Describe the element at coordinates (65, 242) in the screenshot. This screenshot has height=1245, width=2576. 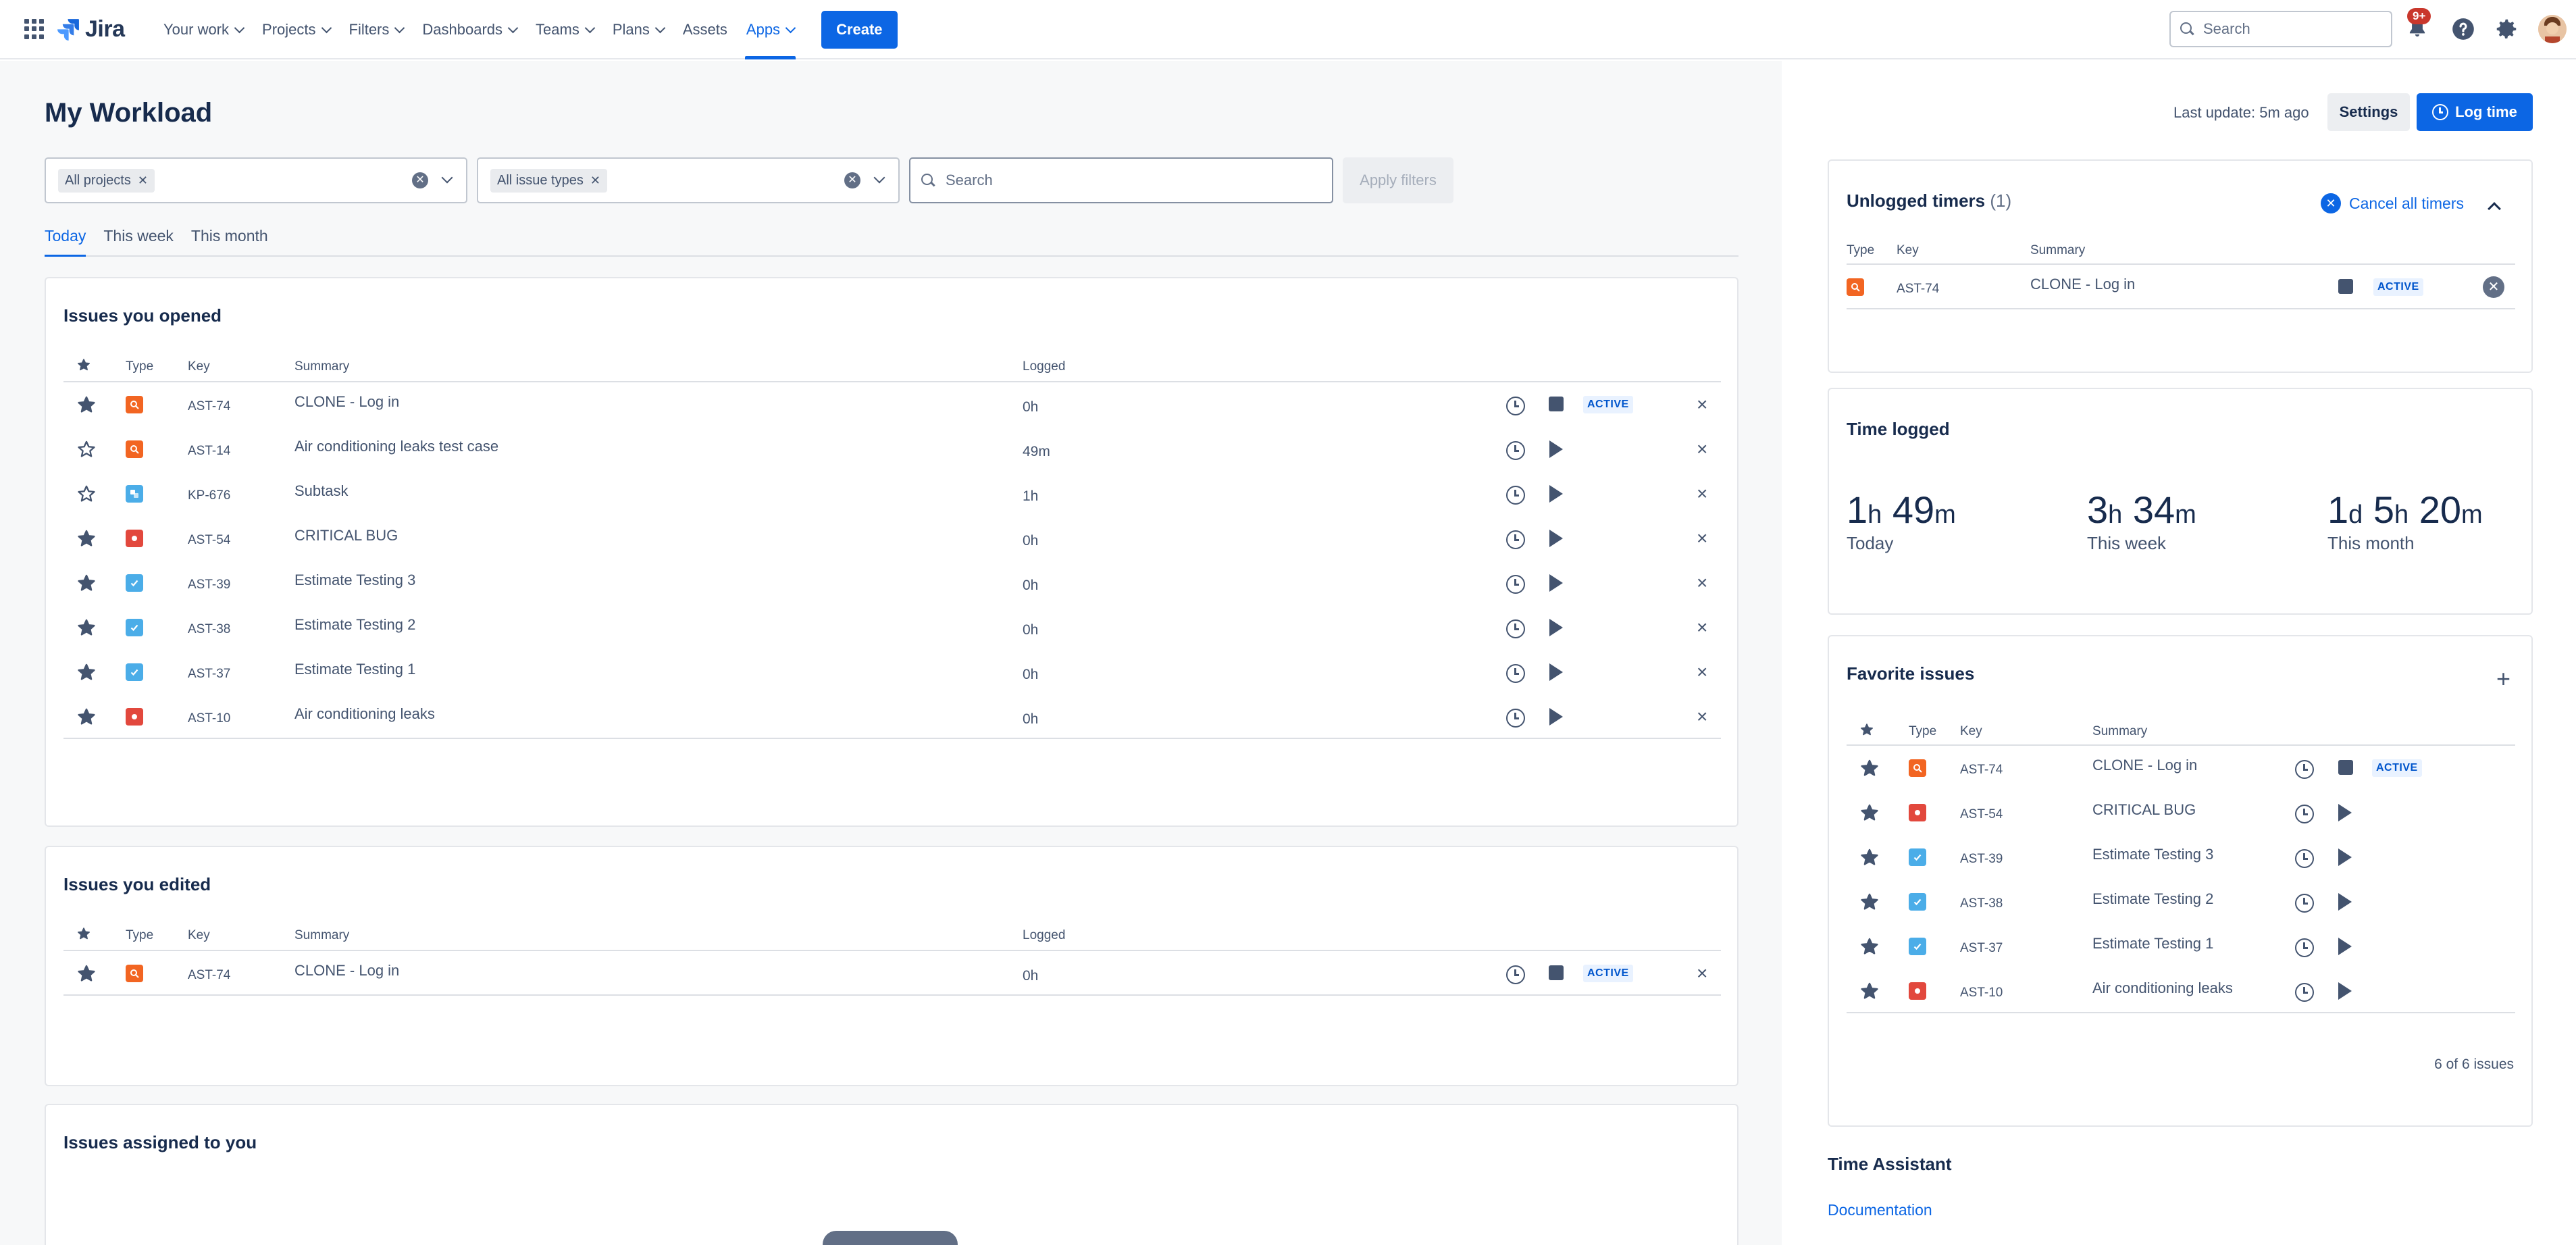
I see `tab-today: Today` at that location.